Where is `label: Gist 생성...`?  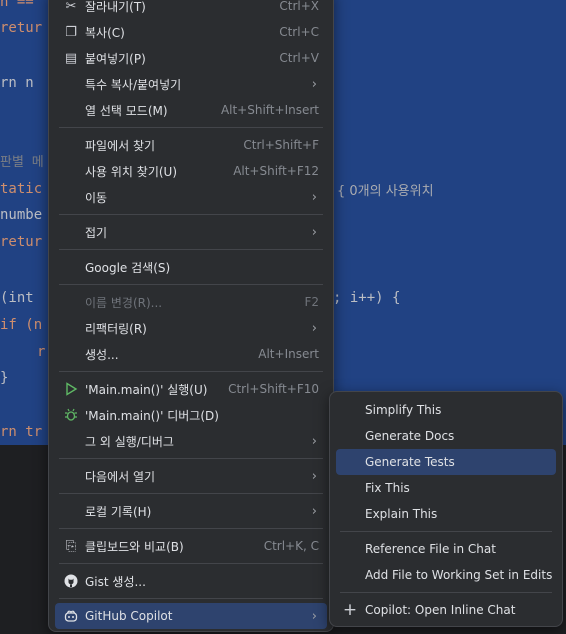 label: Gist 생성... is located at coordinates (115, 581).